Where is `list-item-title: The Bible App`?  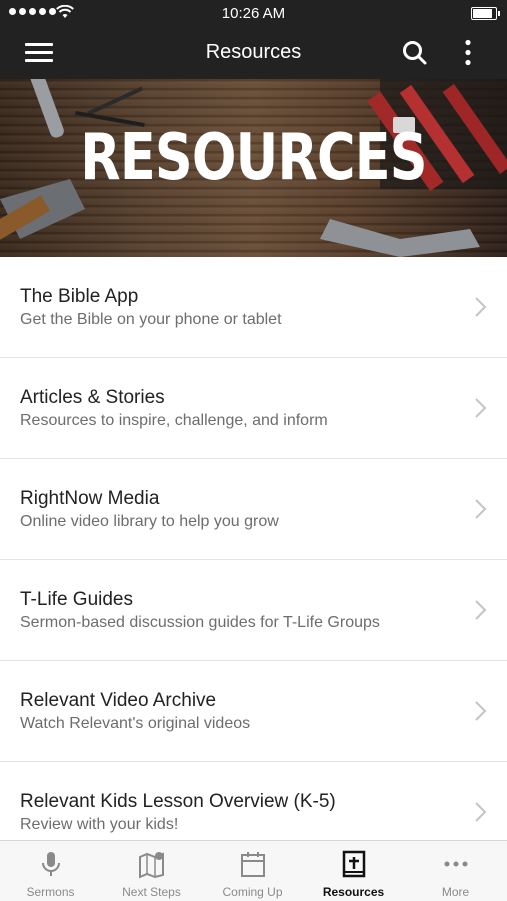 list-item-title: The Bible App is located at coordinates (79, 296).